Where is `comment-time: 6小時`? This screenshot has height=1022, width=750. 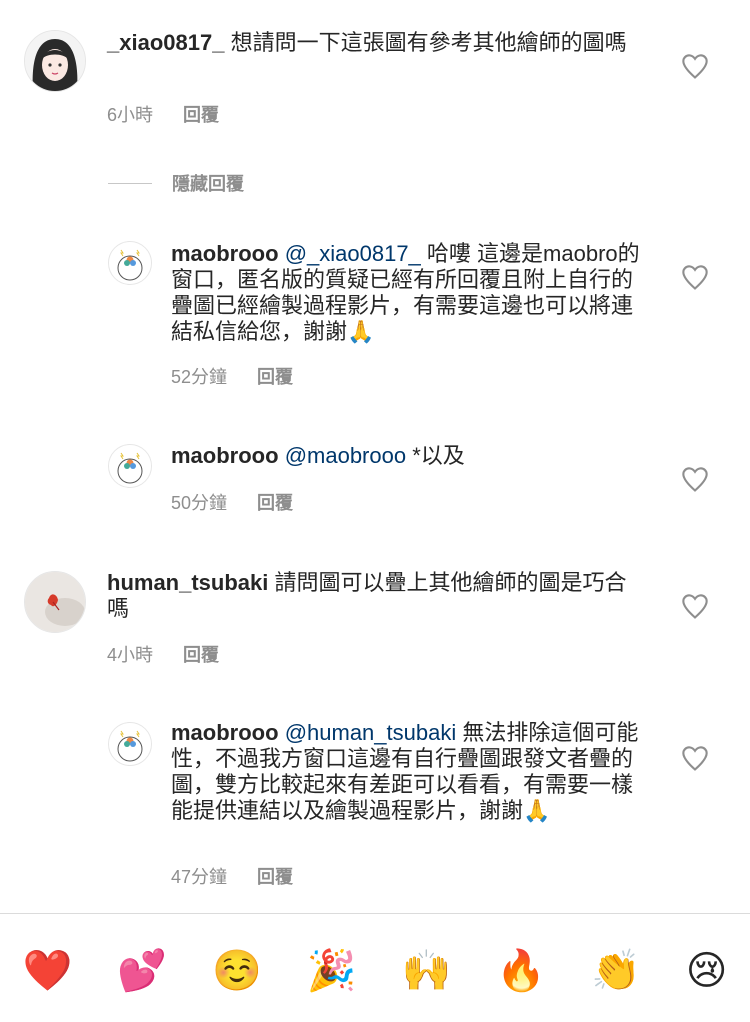
comment-time: 6小時 is located at coordinates (130, 115).